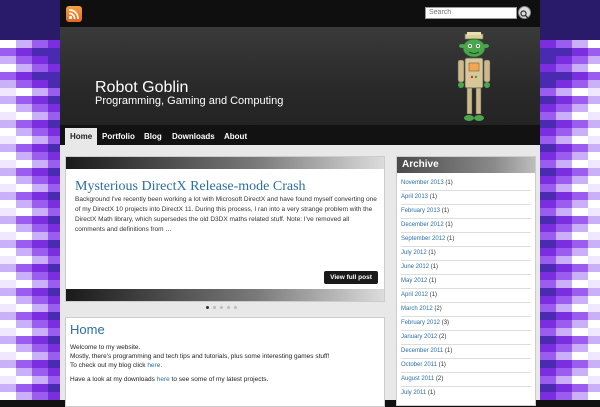 The height and width of the screenshot is (407, 600). What do you see at coordinates (466, 253) in the screenshot?
I see `archive-item: July 2012 (1)` at bounding box center [466, 253].